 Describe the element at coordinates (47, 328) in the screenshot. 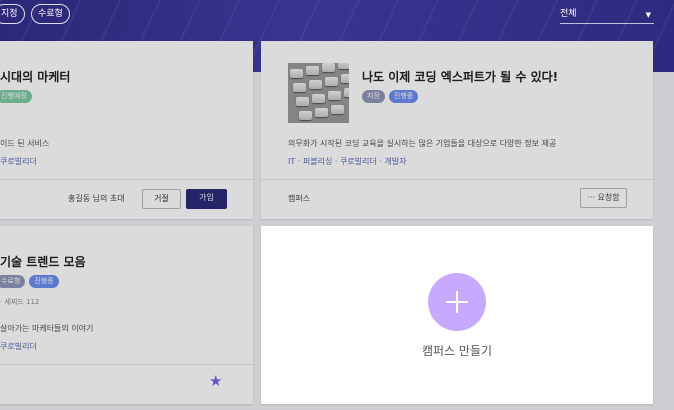

I see `card-description: 살아가는 마케터들의 이야기` at that location.